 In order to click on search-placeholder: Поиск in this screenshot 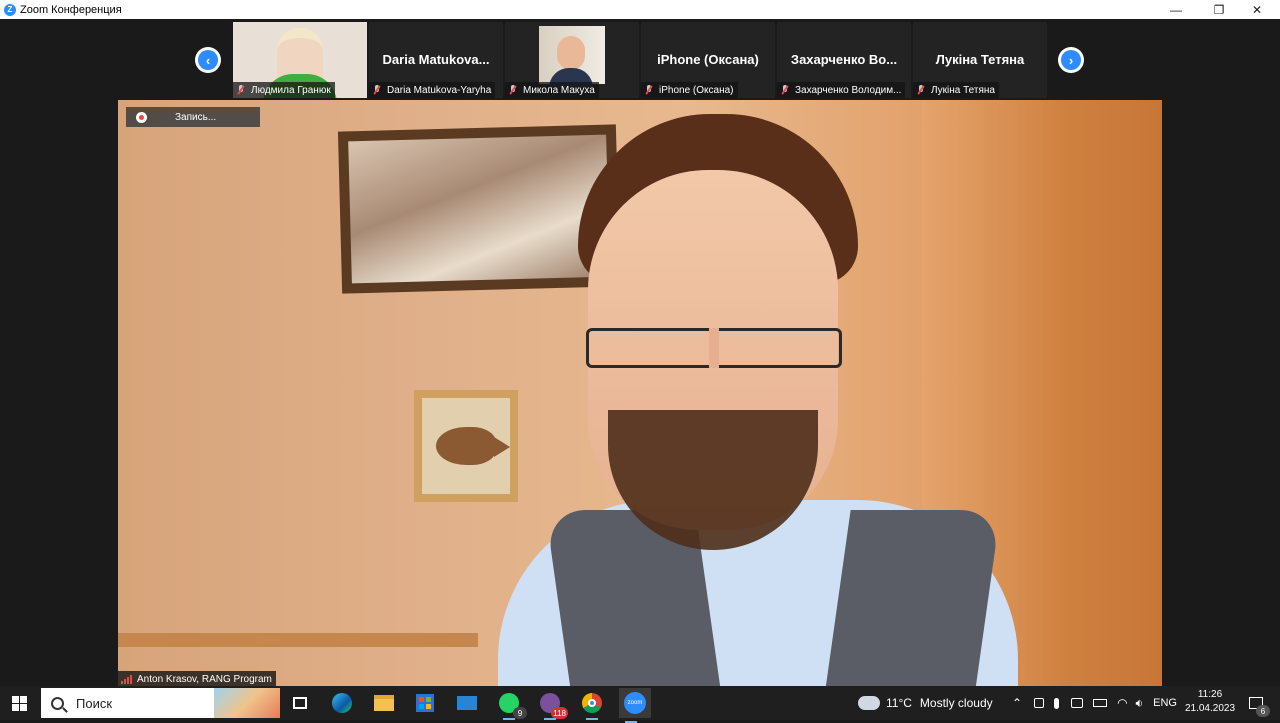, I will do `click(94, 703)`.